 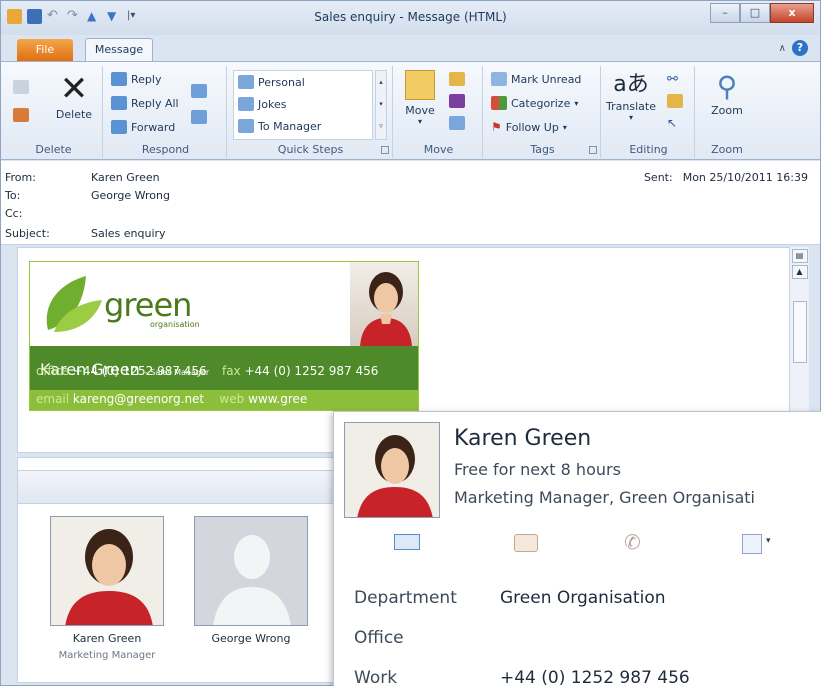 What do you see at coordinates (311, 371) in the screenshot?
I see `fax-value: +44 (0) 1252 987 456` at bounding box center [311, 371].